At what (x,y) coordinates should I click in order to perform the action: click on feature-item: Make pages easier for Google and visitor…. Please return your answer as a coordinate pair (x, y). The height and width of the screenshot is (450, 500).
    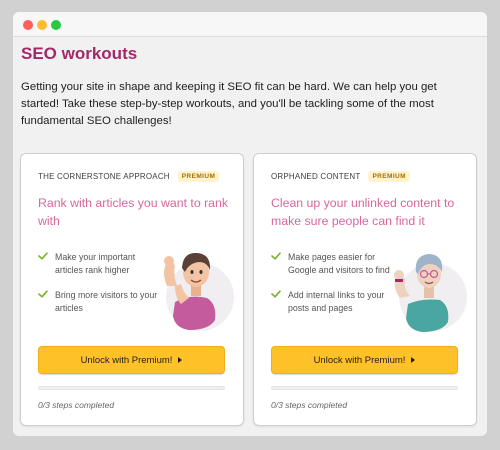
    Looking at the image, I should click on (331, 264).